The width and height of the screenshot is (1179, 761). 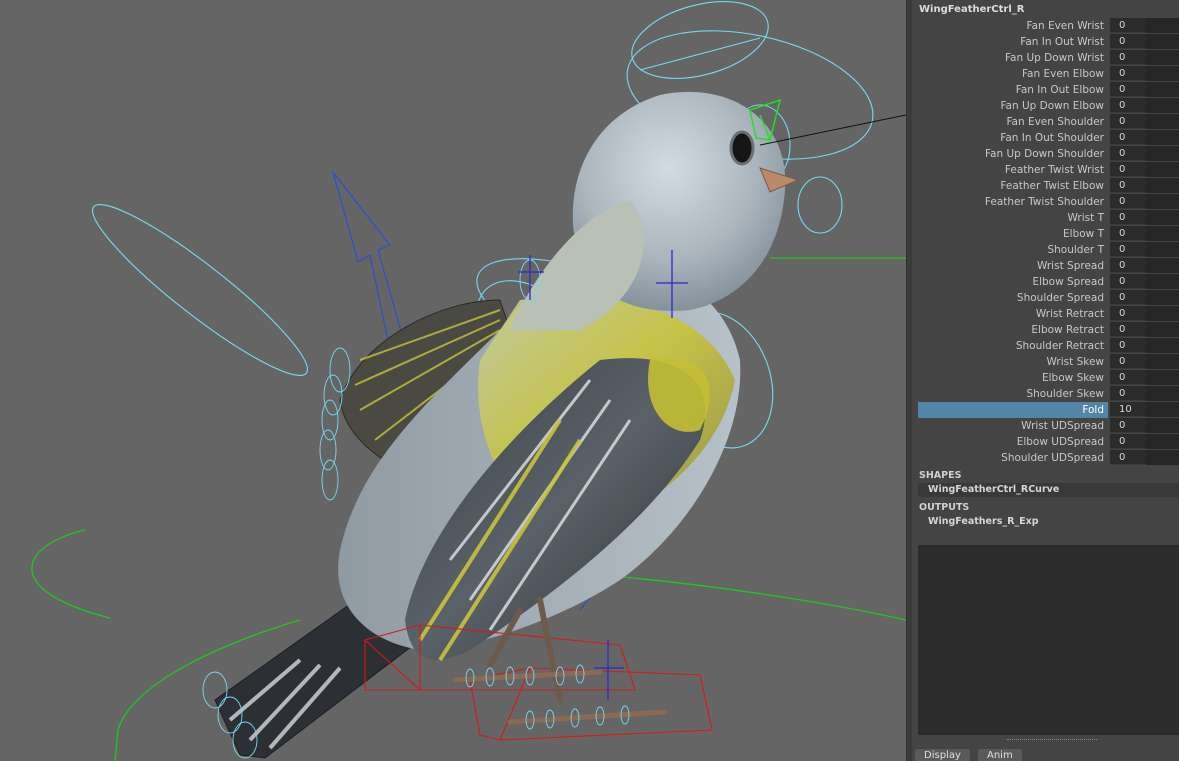 I want to click on attribute-row: Elbow Retract 0, so click(x=1045, y=330).